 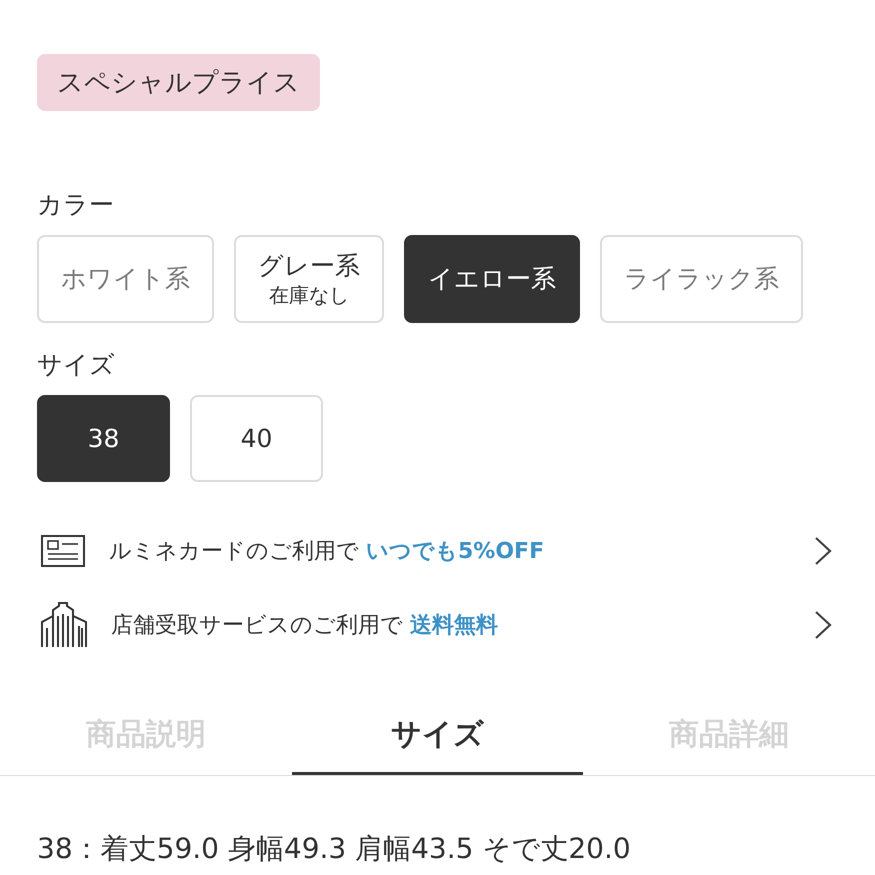 What do you see at coordinates (701, 279) in the screenshot?
I see `color-option-button: ライラック系` at bounding box center [701, 279].